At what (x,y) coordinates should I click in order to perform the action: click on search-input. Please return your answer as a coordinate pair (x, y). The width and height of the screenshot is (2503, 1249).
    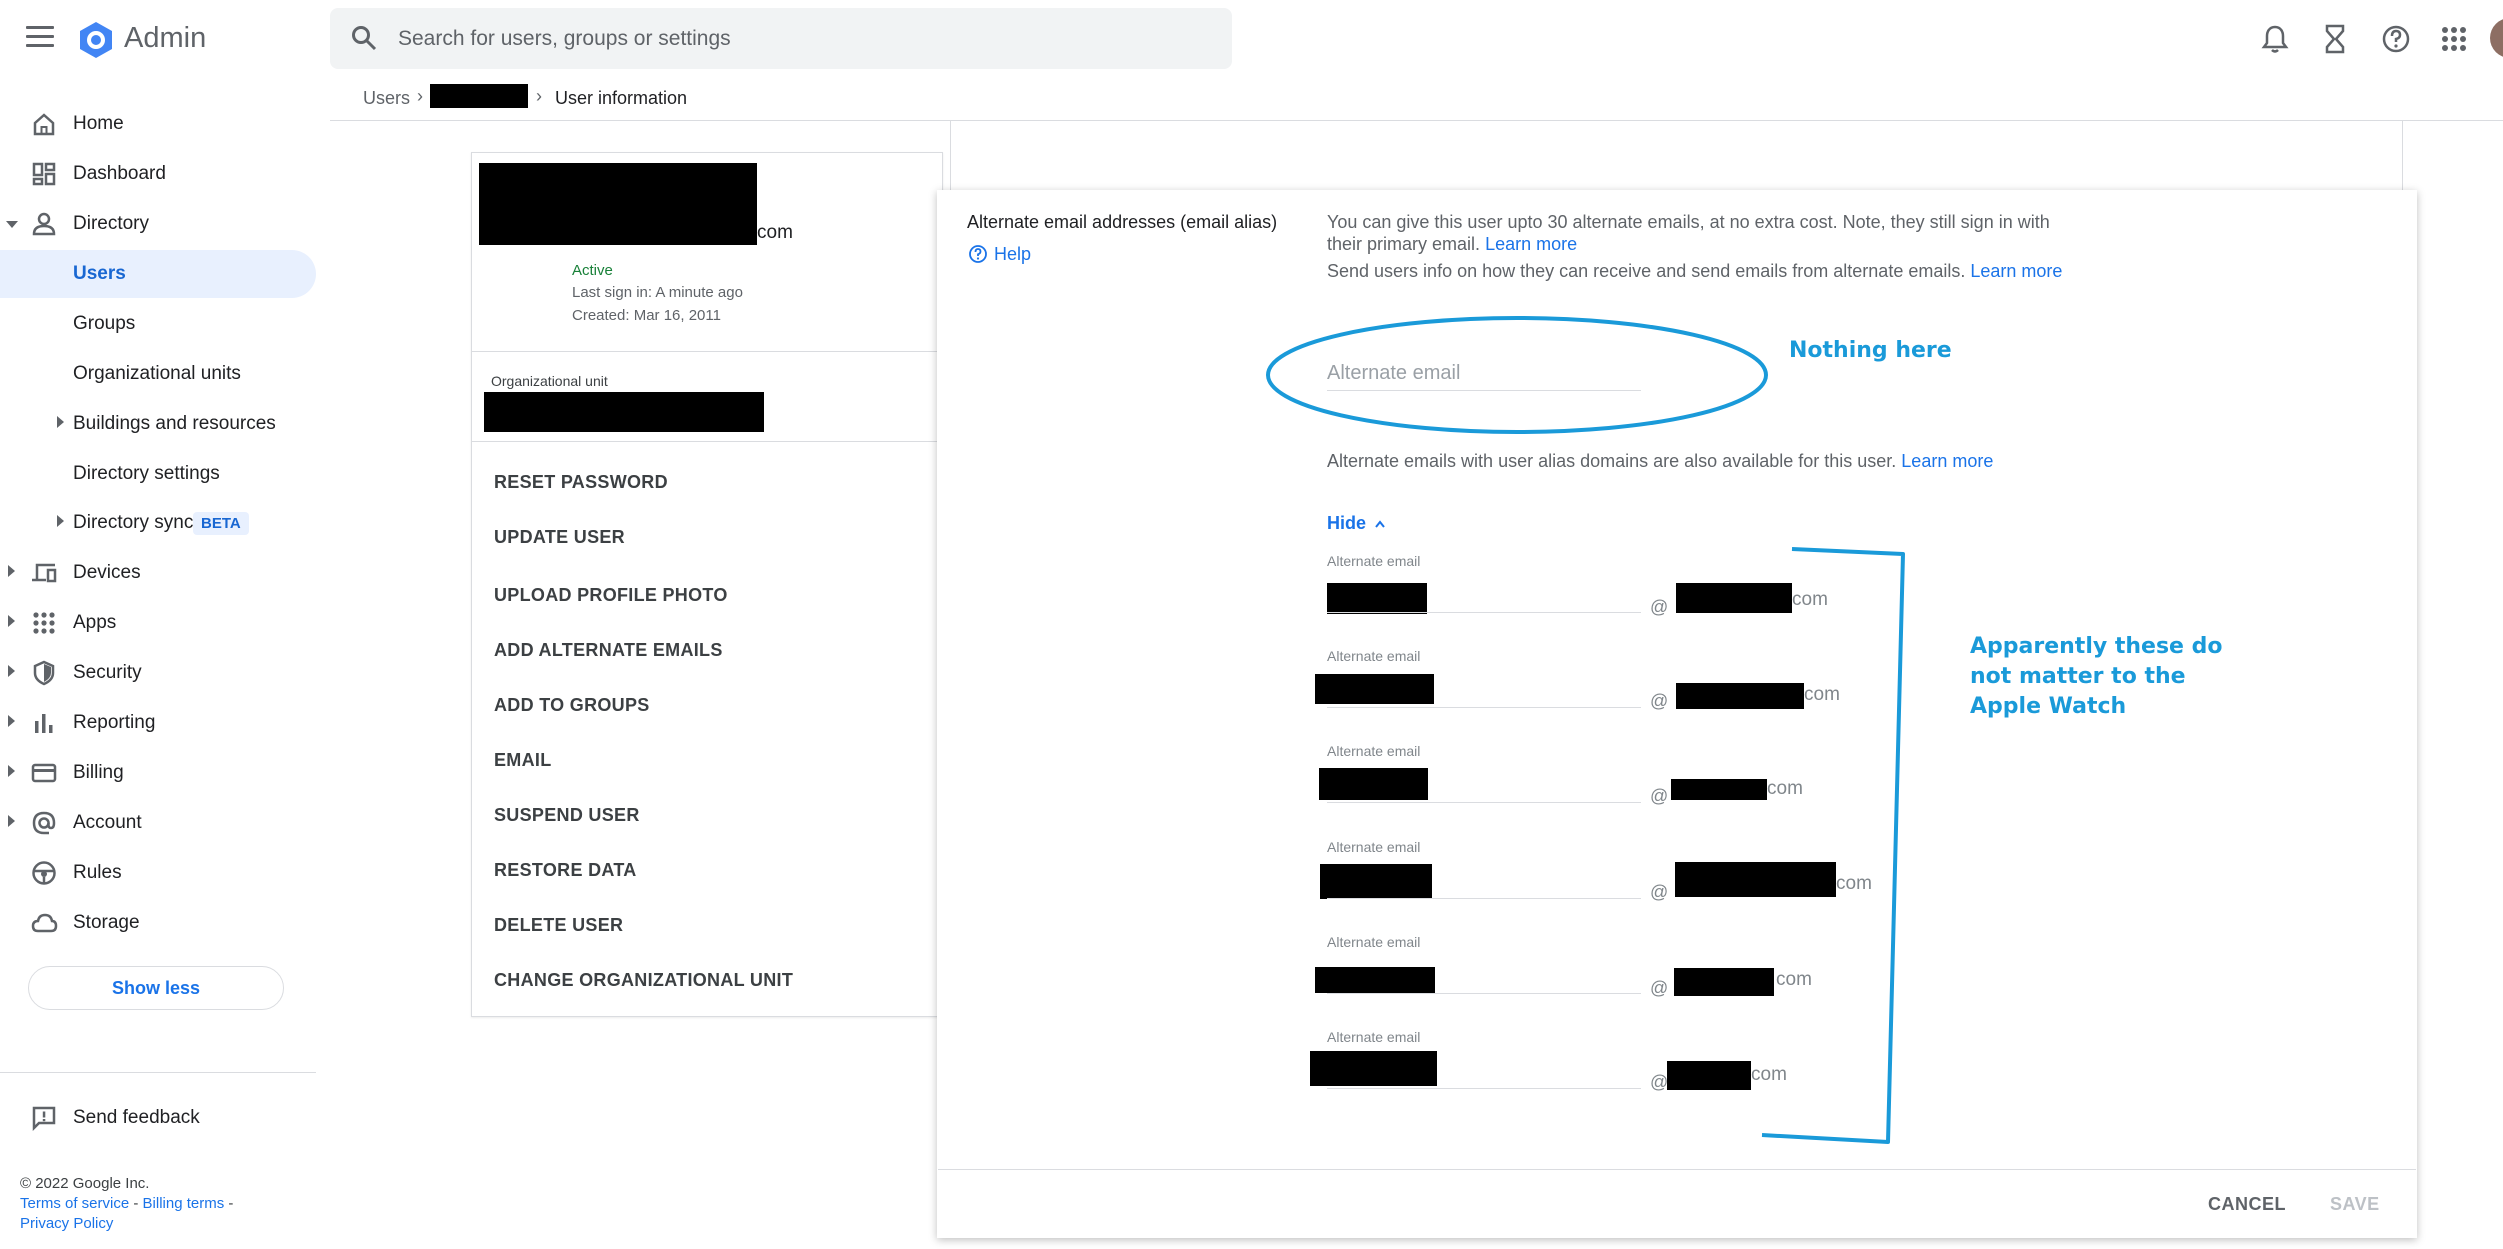
    Looking at the image, I should click on (798, 39).